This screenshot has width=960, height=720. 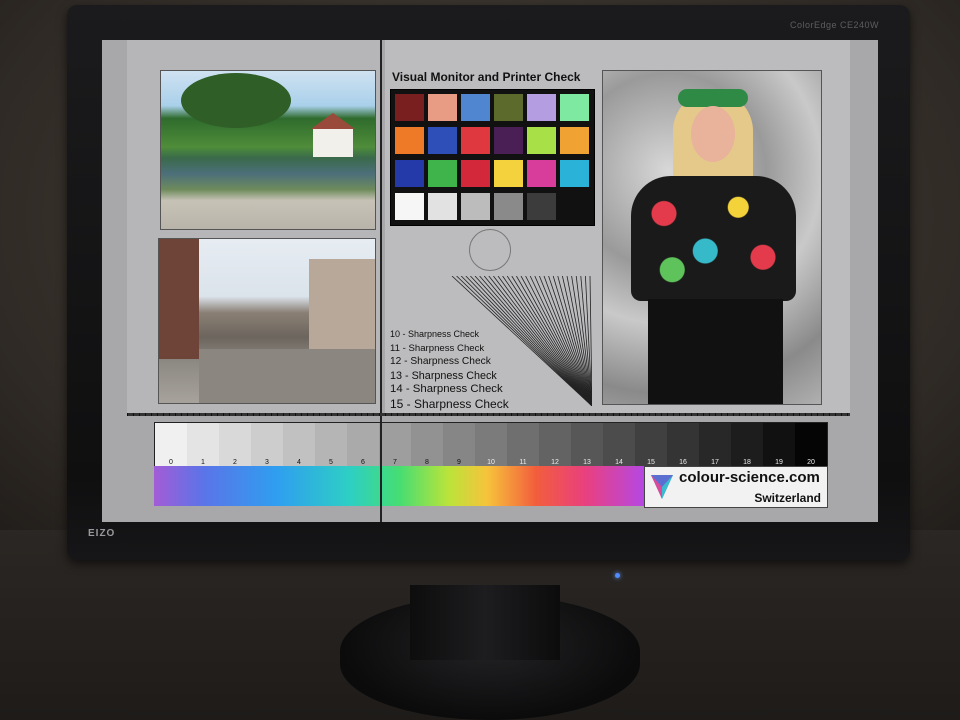 I want to click on grayscale-label: 18, so click(x=747, y=462).